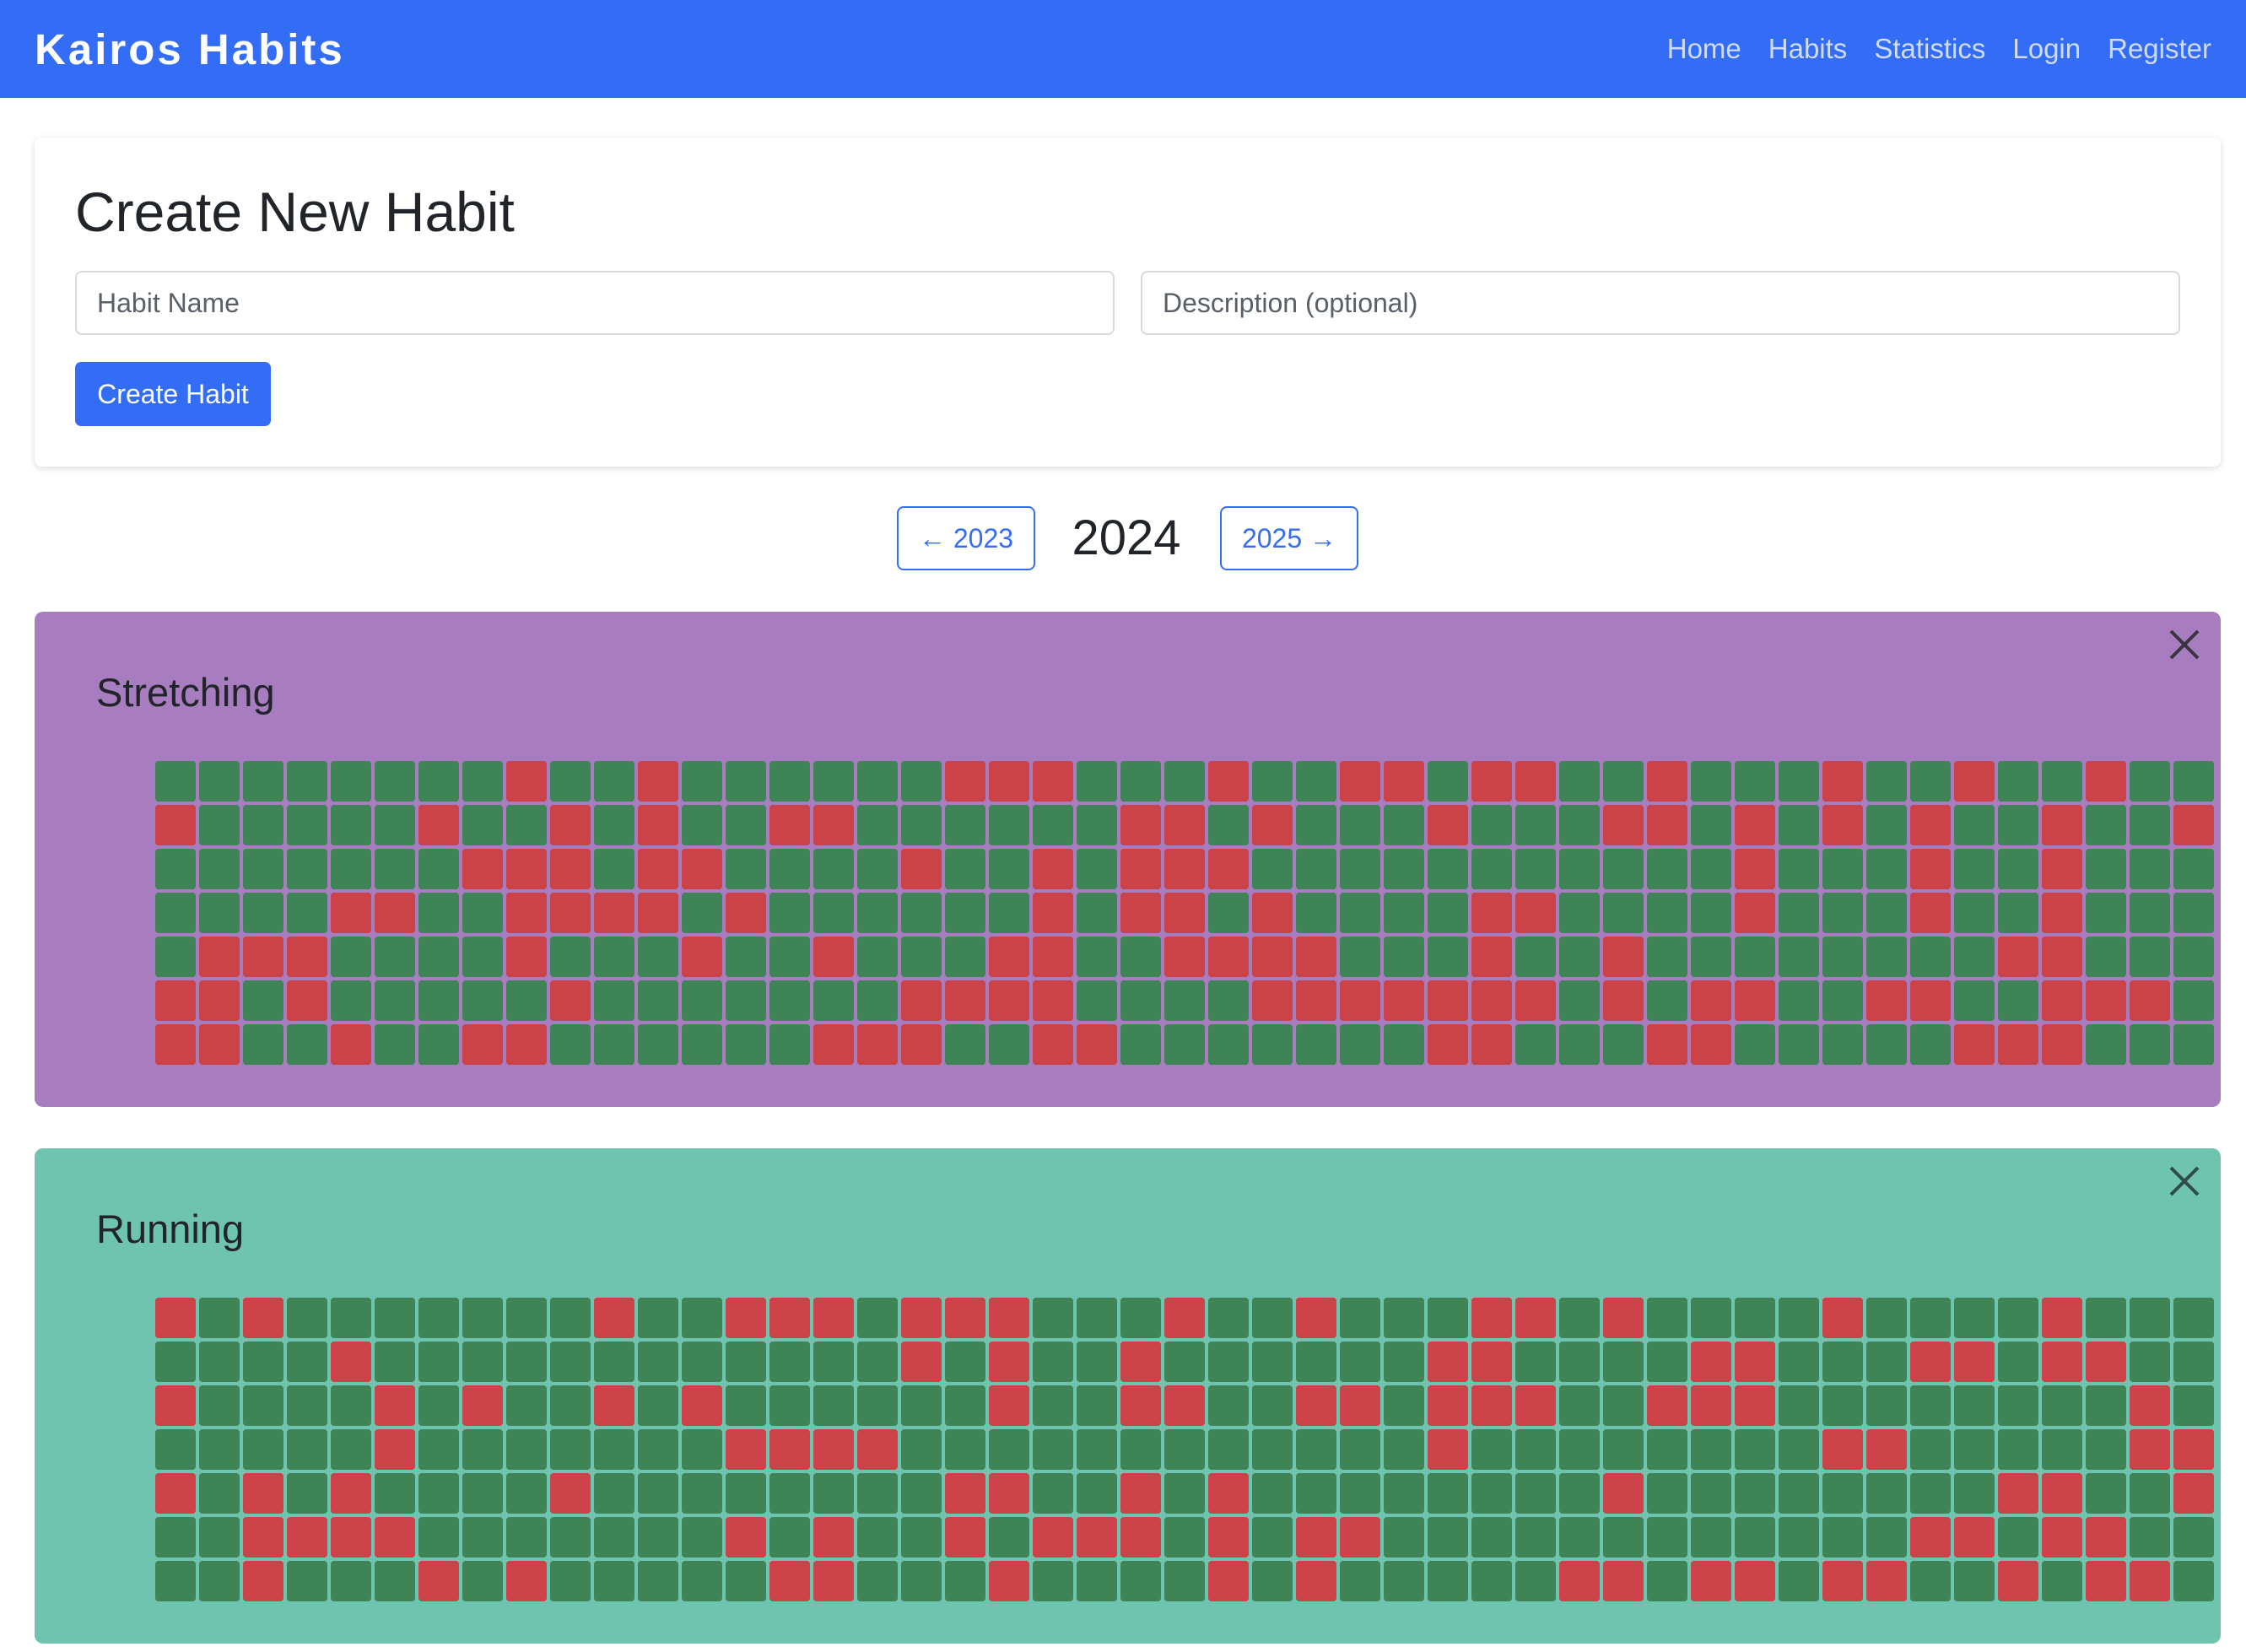 Image resolution: width=2246 pixels, height=1652 pixels. Describe the element at coordinates (2184, 1181) in the screenshot. I see `close-icon` at that location.